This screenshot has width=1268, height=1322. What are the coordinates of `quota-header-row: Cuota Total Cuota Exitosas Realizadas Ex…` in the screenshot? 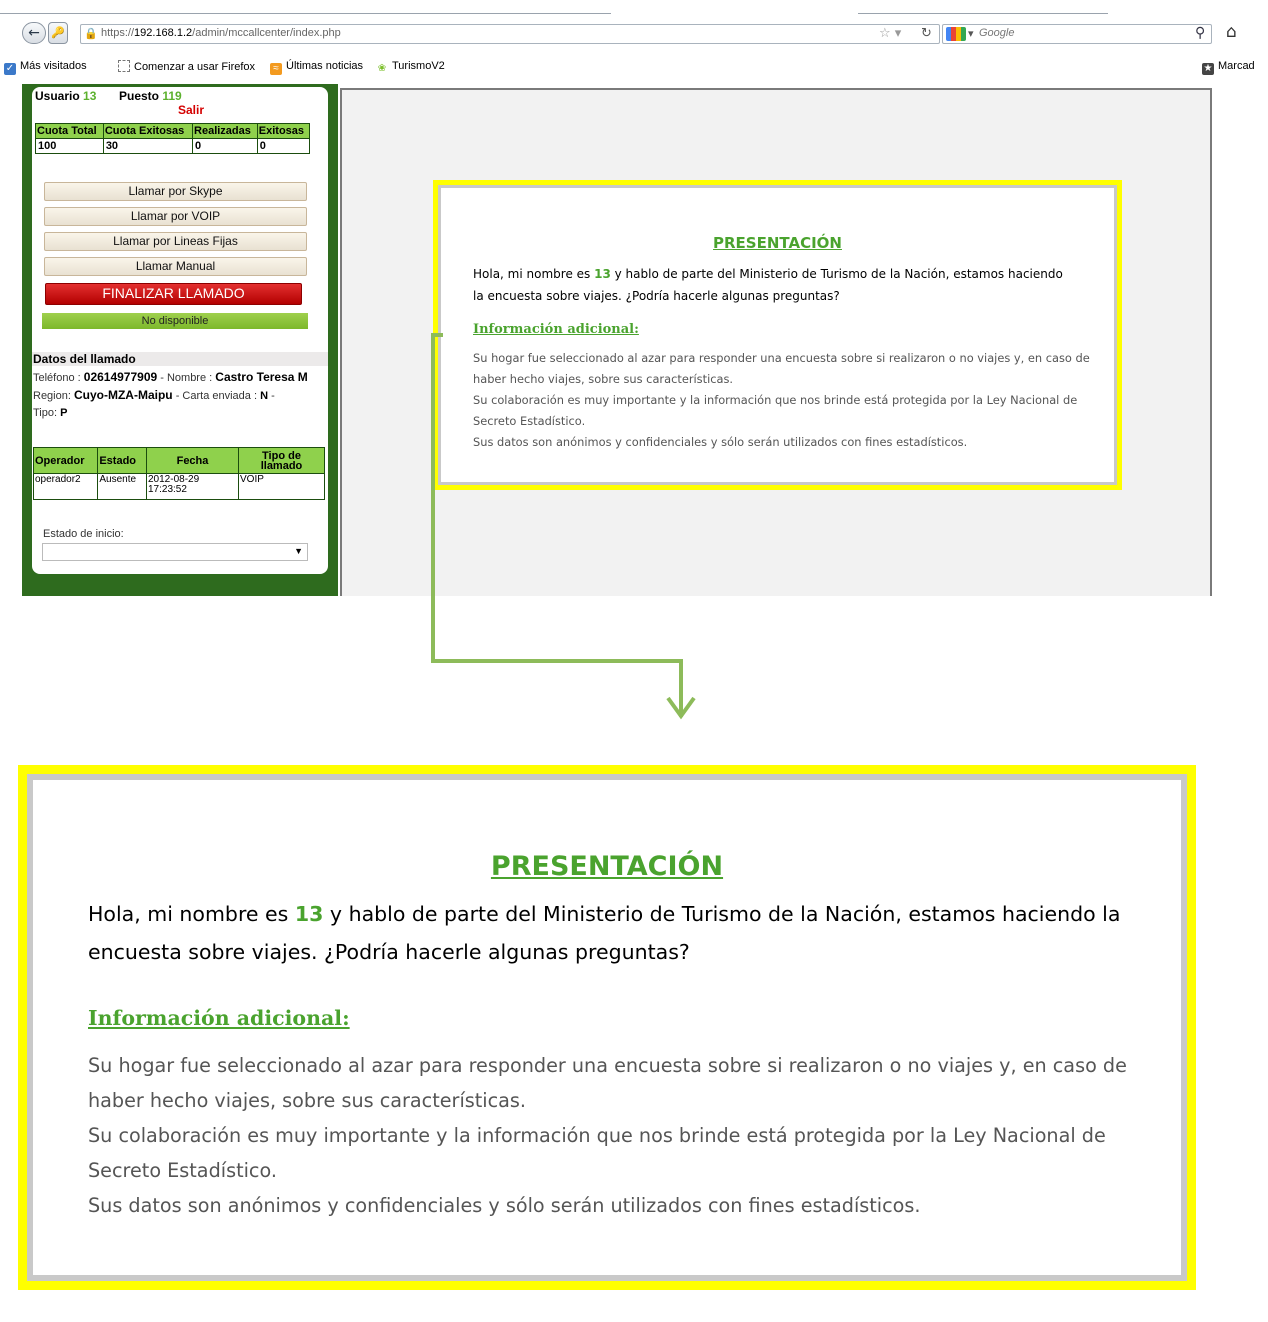 It's located at (173, 131).